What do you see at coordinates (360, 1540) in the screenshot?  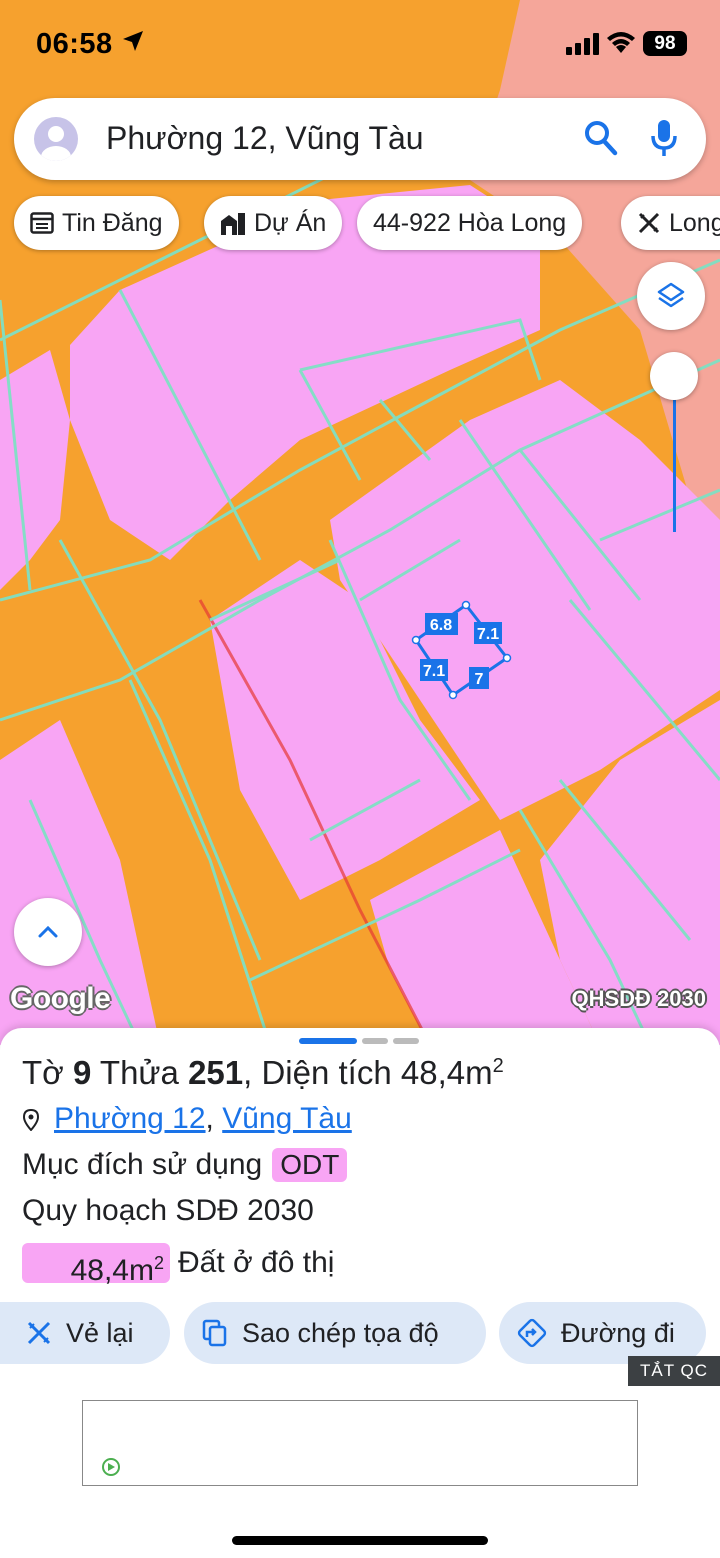 I see `home-indicator` at bounding box center [360, 1540].